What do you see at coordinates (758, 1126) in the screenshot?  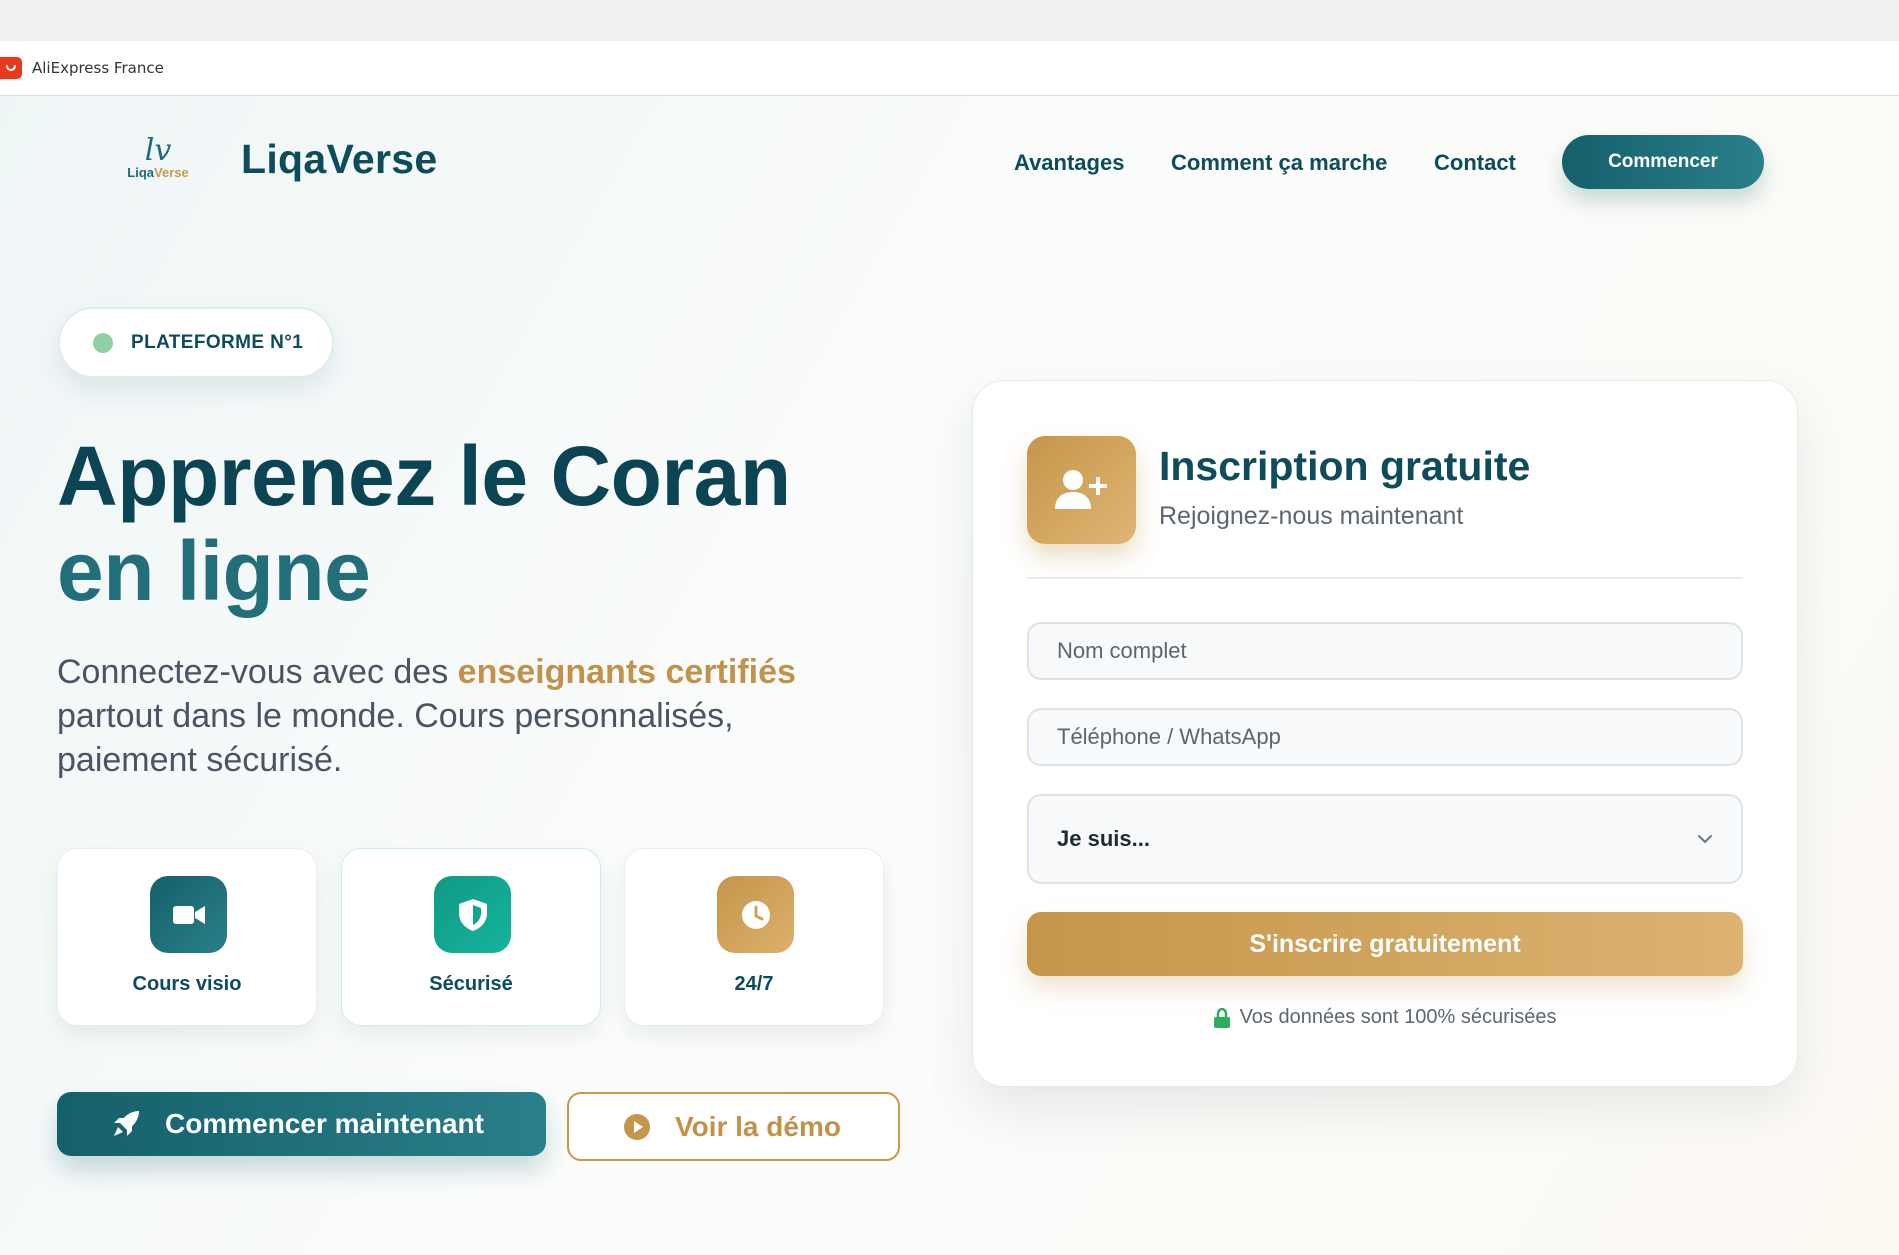 I see `watch-demo-label: Voir la démo` at bounding box center [758, 1126].